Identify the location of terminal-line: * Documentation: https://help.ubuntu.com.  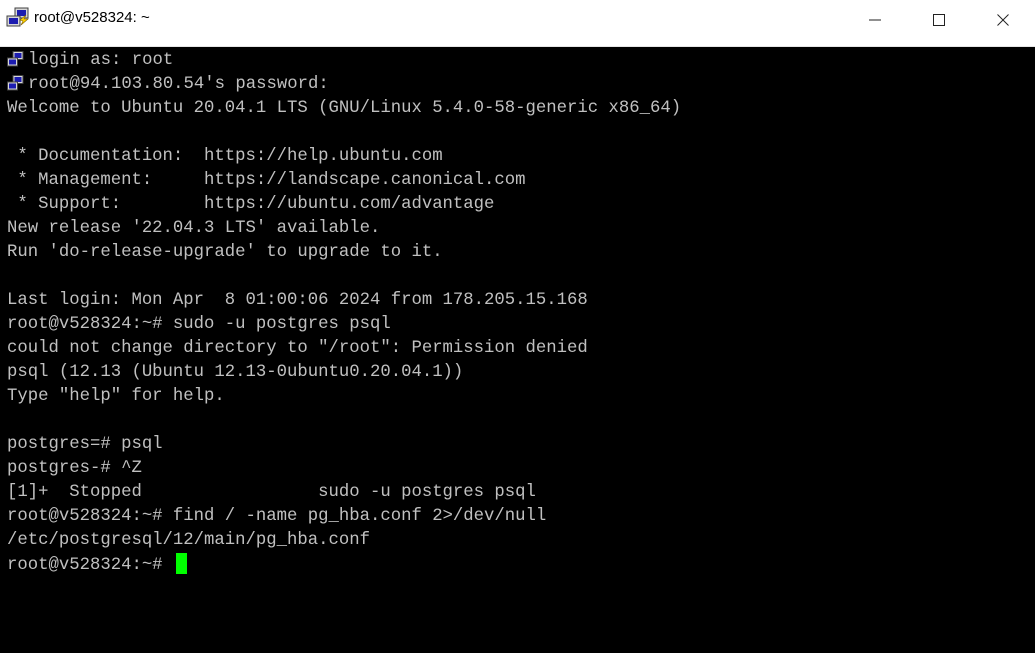
(225, 156).